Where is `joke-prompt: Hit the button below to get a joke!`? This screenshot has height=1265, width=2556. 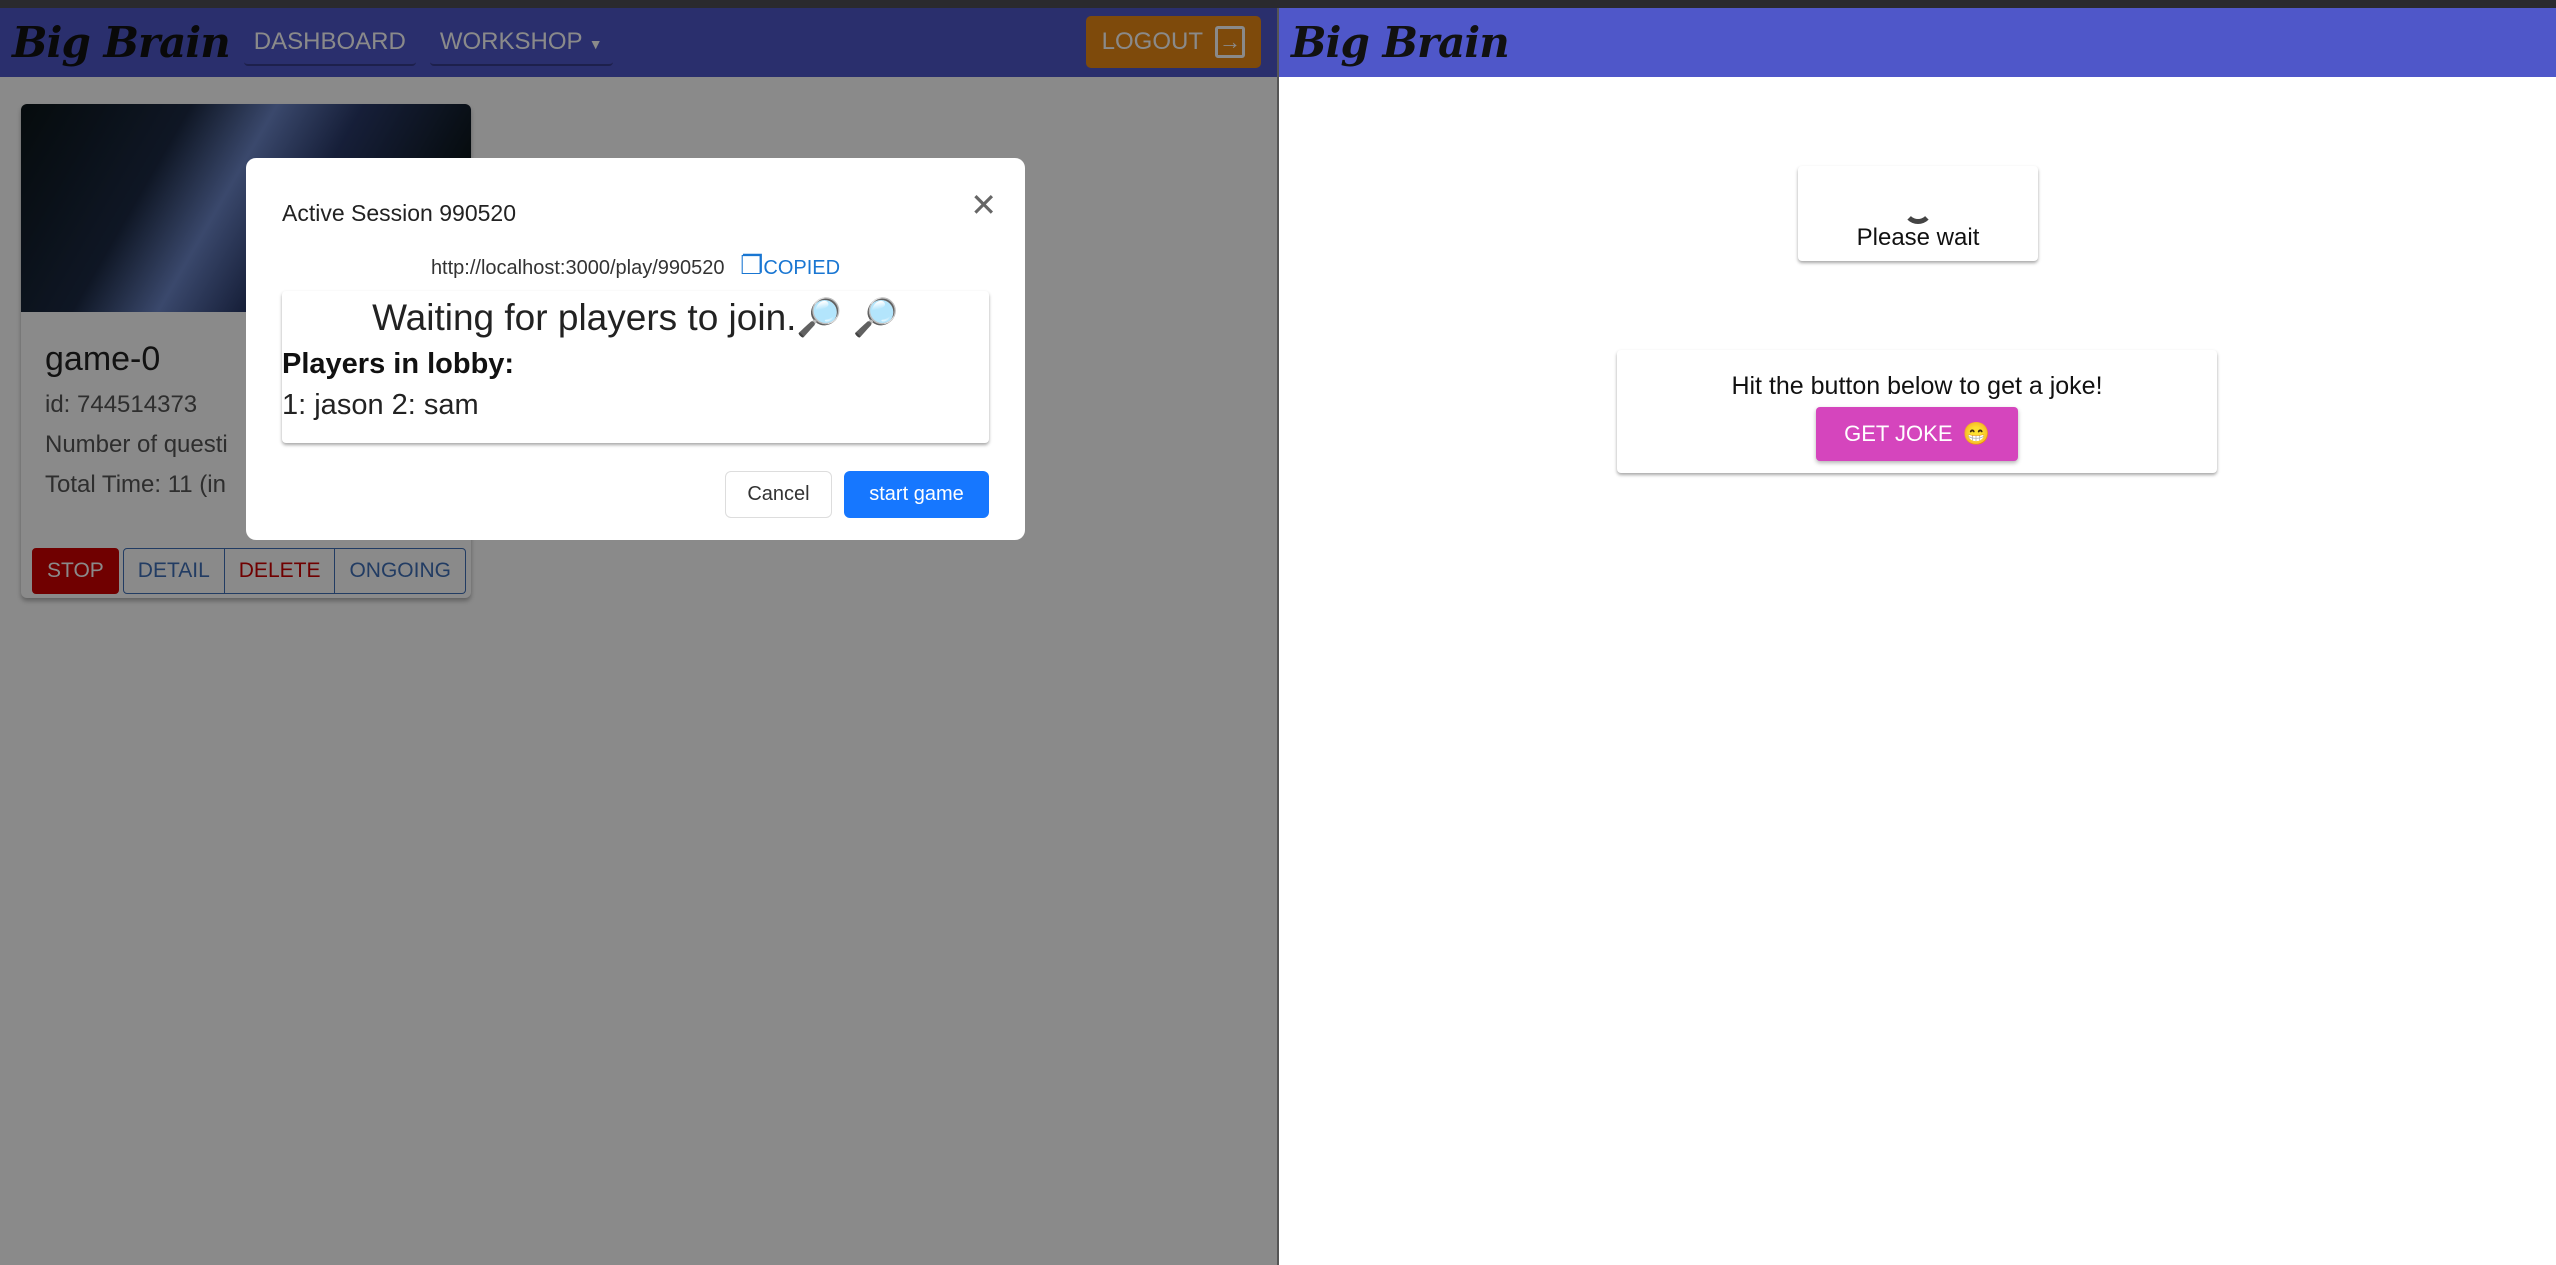 joke-prompt: Hit the button below to get a joke! is located at coordinates (1917, 386).